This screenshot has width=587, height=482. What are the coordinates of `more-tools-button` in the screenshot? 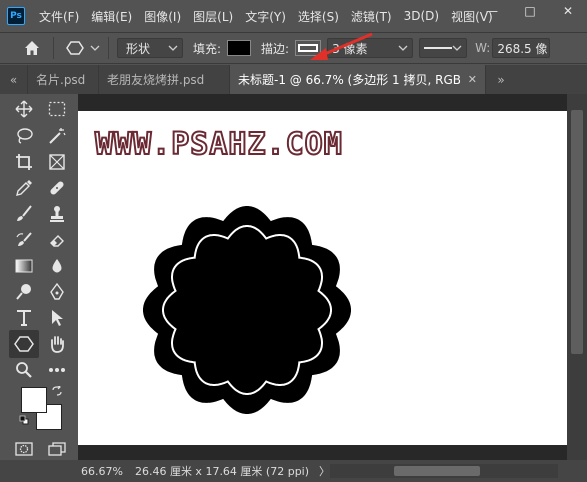 It's located at (57, 370).